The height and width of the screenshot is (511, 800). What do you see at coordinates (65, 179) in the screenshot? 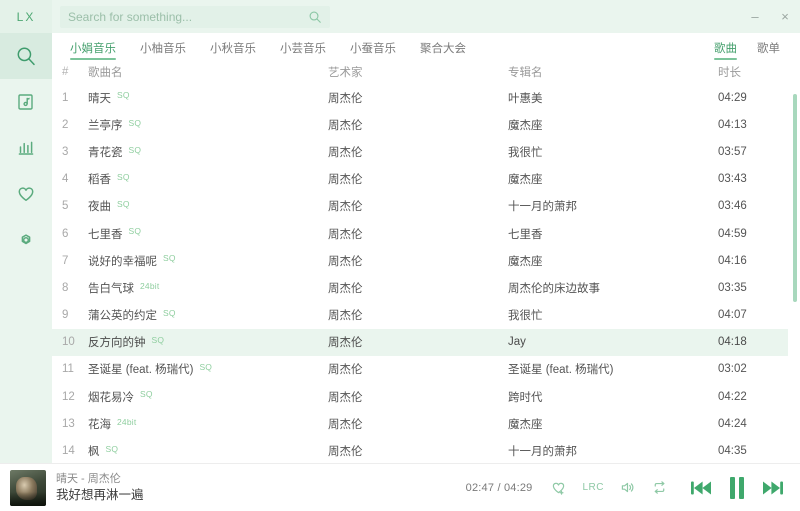
I see `cell-index: 4` at bounding box center [65, 179].